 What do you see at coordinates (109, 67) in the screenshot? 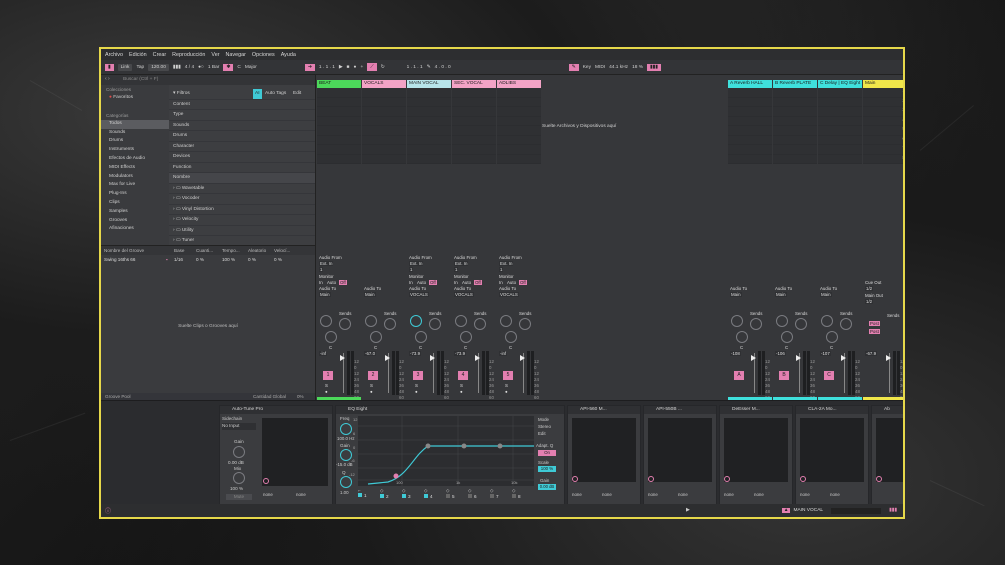
I see `view-toggle-icon: ▮` at bounding box center [109, 67].